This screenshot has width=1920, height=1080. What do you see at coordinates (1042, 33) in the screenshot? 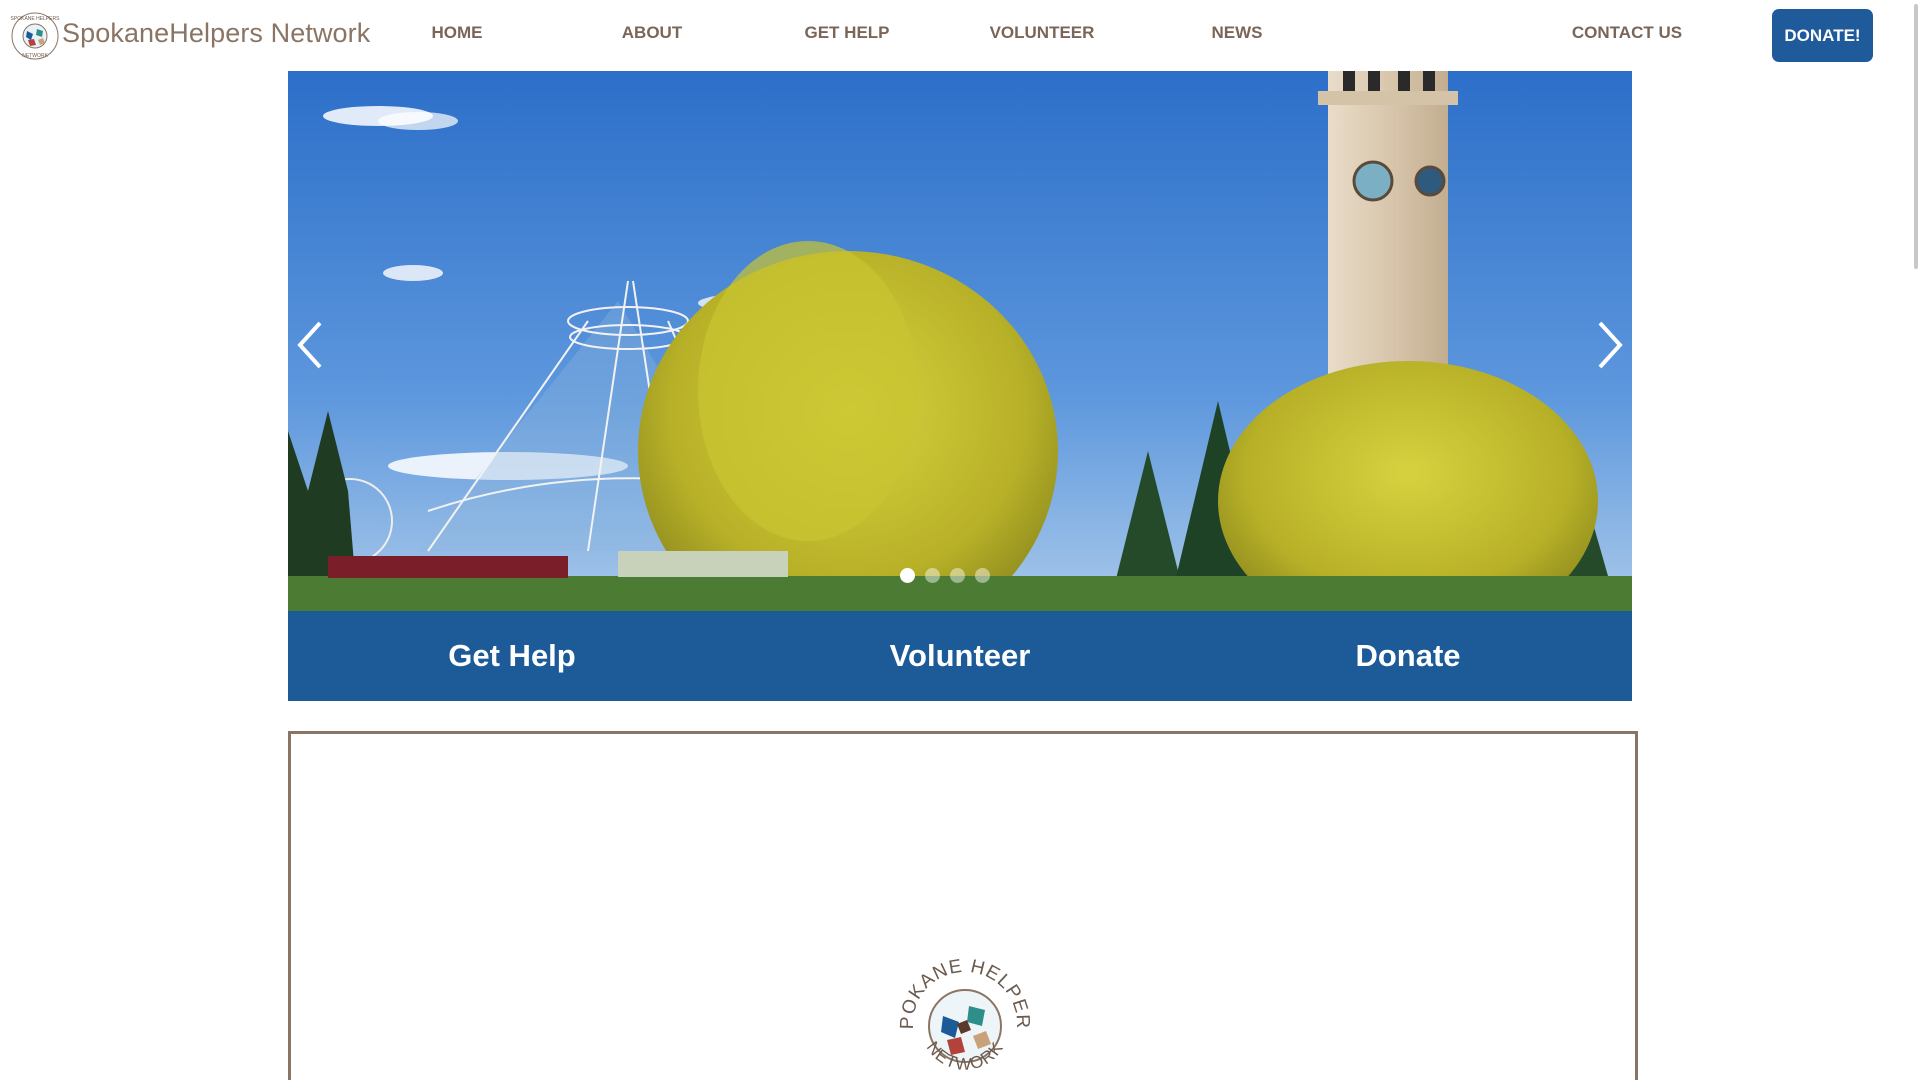
I see `nav-volunteer: VOLUNTEER` at bounding box center [1042, 33].